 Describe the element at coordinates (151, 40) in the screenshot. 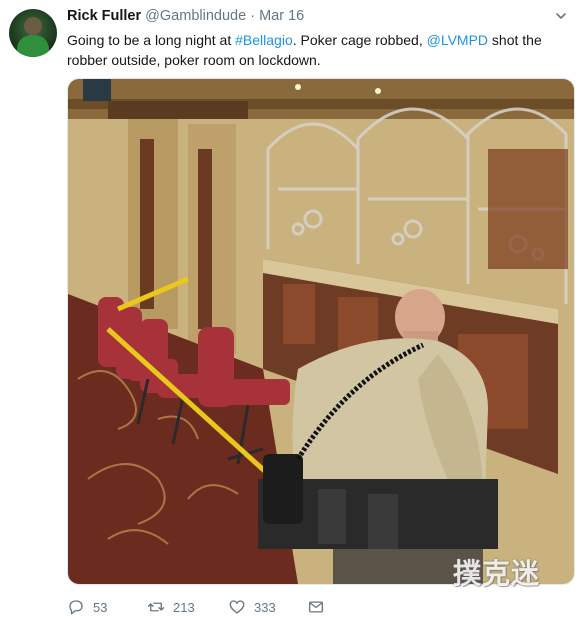

I see `tweet-text-part: Going to be a long night at` at that location.